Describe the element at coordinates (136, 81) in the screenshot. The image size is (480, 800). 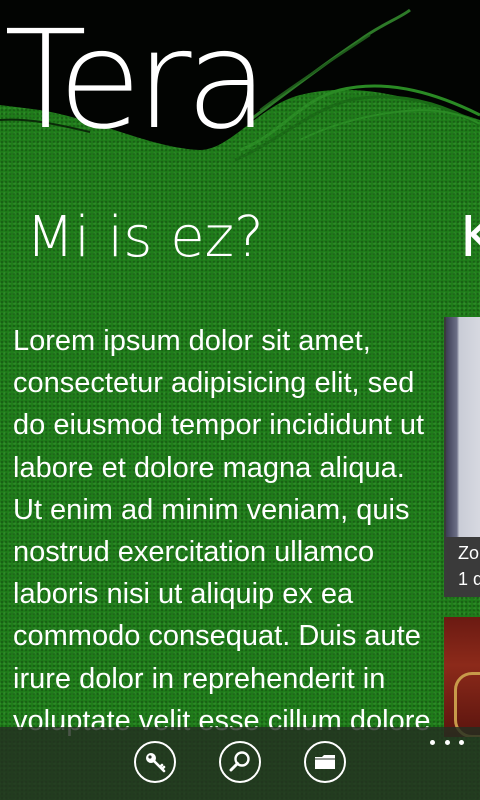
I see `app-title: Tera` at that location.